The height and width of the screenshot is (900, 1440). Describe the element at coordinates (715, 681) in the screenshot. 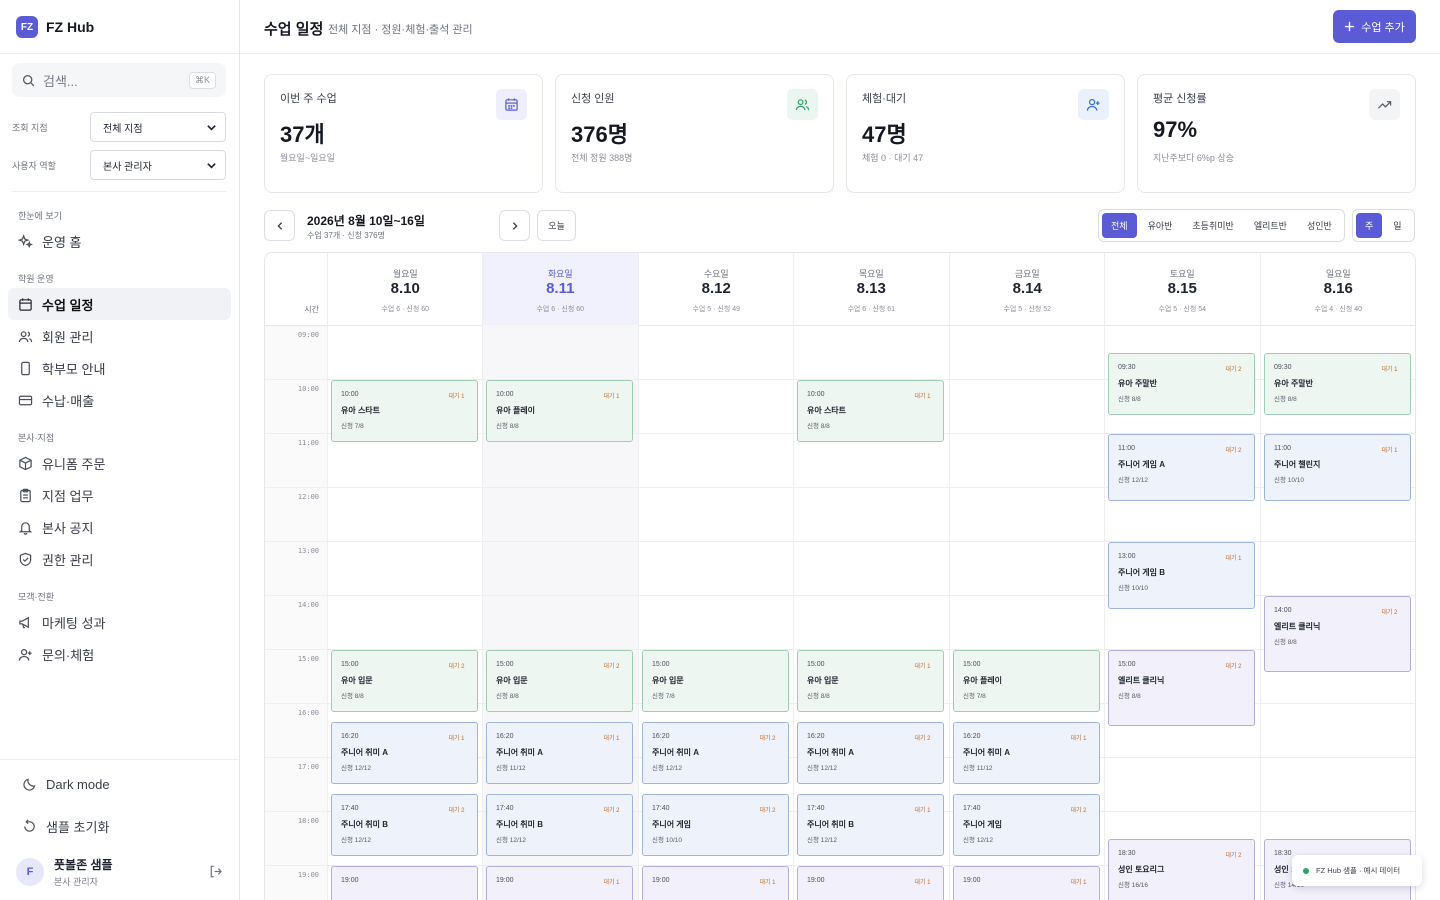

I see `class-event: 15:00 유아 입문 신청 7/8` at that location.